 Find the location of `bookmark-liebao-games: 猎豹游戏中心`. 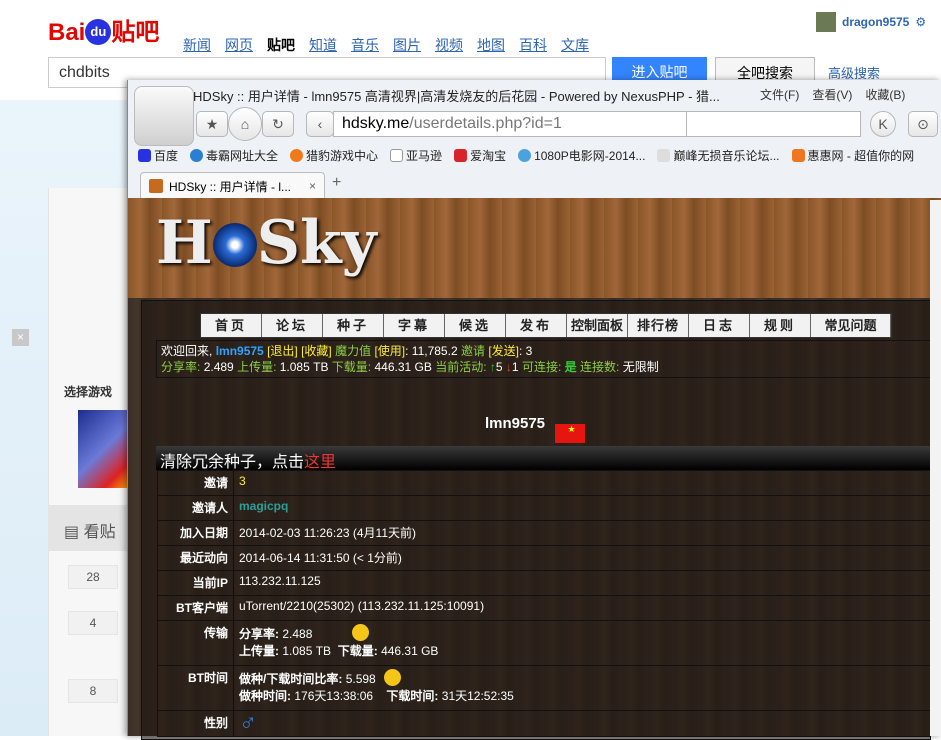

bookmark-liebao-games: 猎豹游戏中心 is located at coordinates (334, 155).